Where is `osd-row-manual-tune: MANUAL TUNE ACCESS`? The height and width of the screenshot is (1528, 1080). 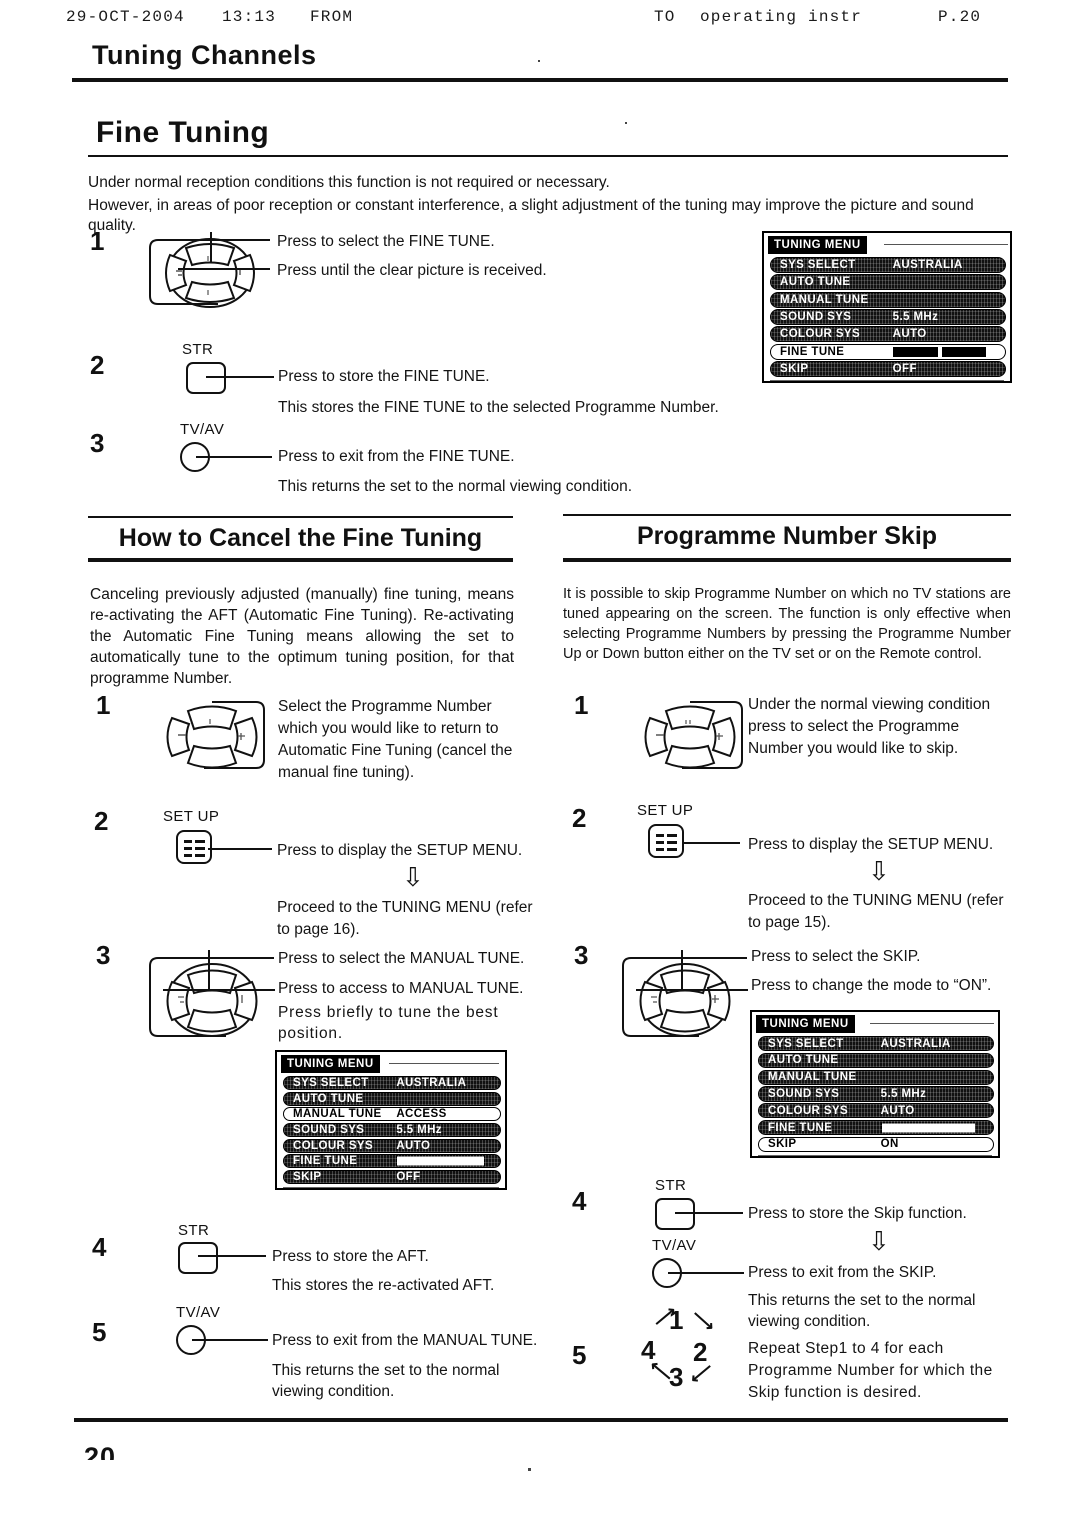
osd-row-manual-tune: MANUAL TUNE ACCESS is located at coordinates (392, 1114).